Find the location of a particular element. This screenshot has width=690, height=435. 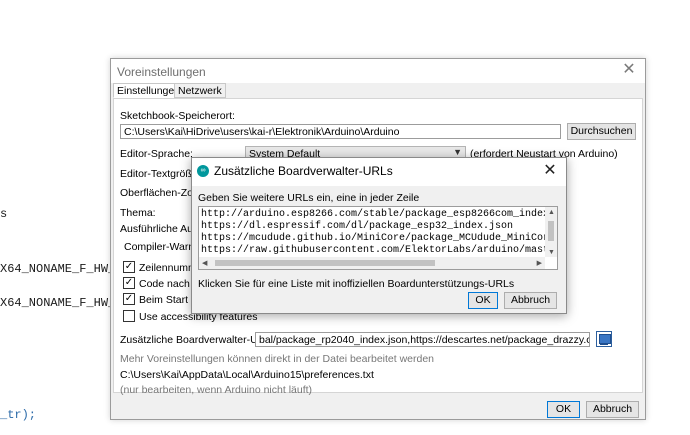

code-folding-checkbox is located at coordinates (129, 283).